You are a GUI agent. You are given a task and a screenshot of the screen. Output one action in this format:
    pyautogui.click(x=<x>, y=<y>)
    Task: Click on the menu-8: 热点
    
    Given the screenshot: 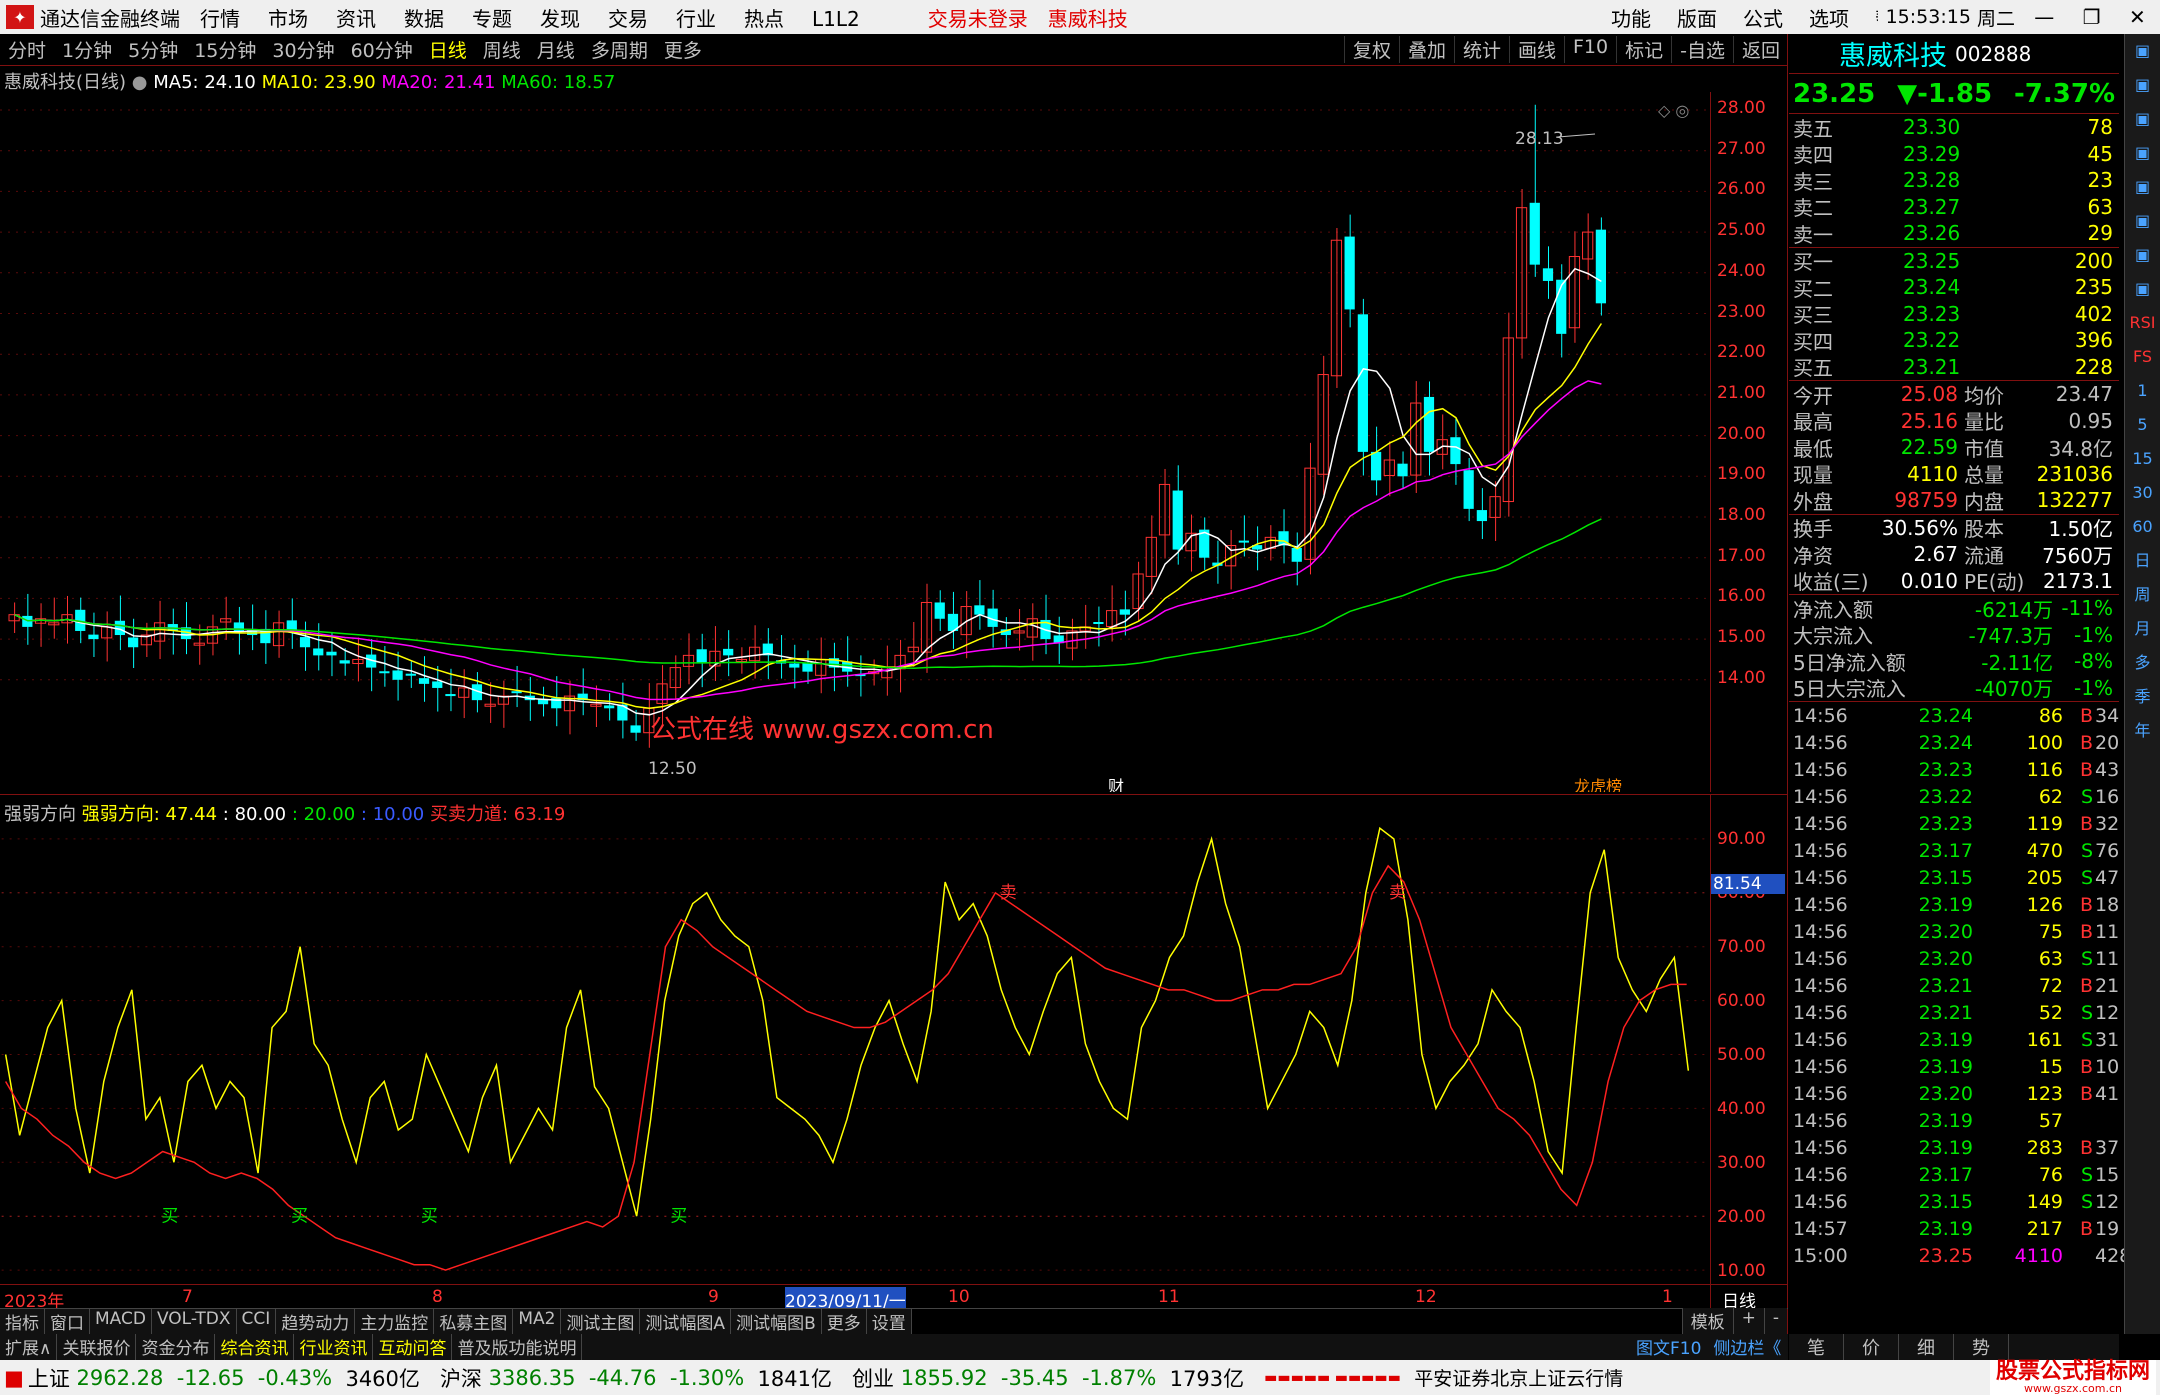 What is the action you would take?
    pyautogui.click(x=764, y=19)
    